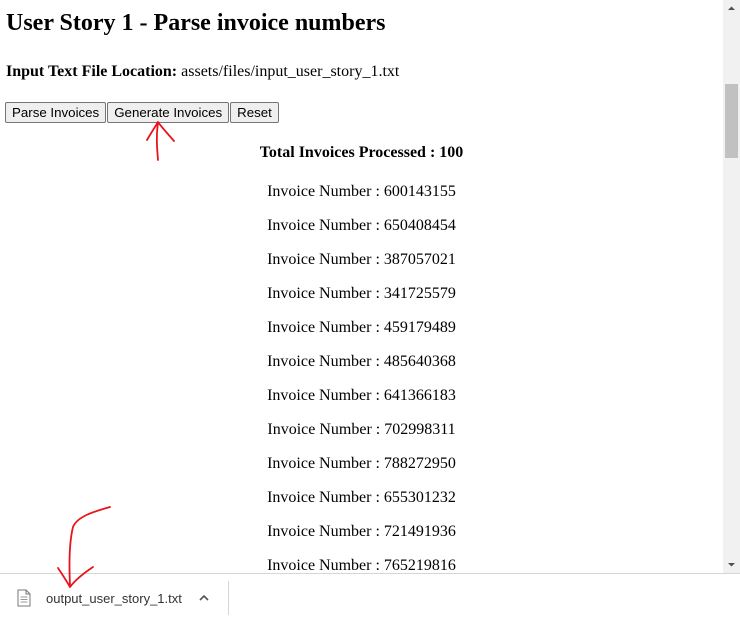 The height and width of the screenshot is (622, 740). What do you see at coordinates (361, 531) in the screenshot?
I see `invoice-item: Invoice Number : 721491936` at bounding box center [361, 531].